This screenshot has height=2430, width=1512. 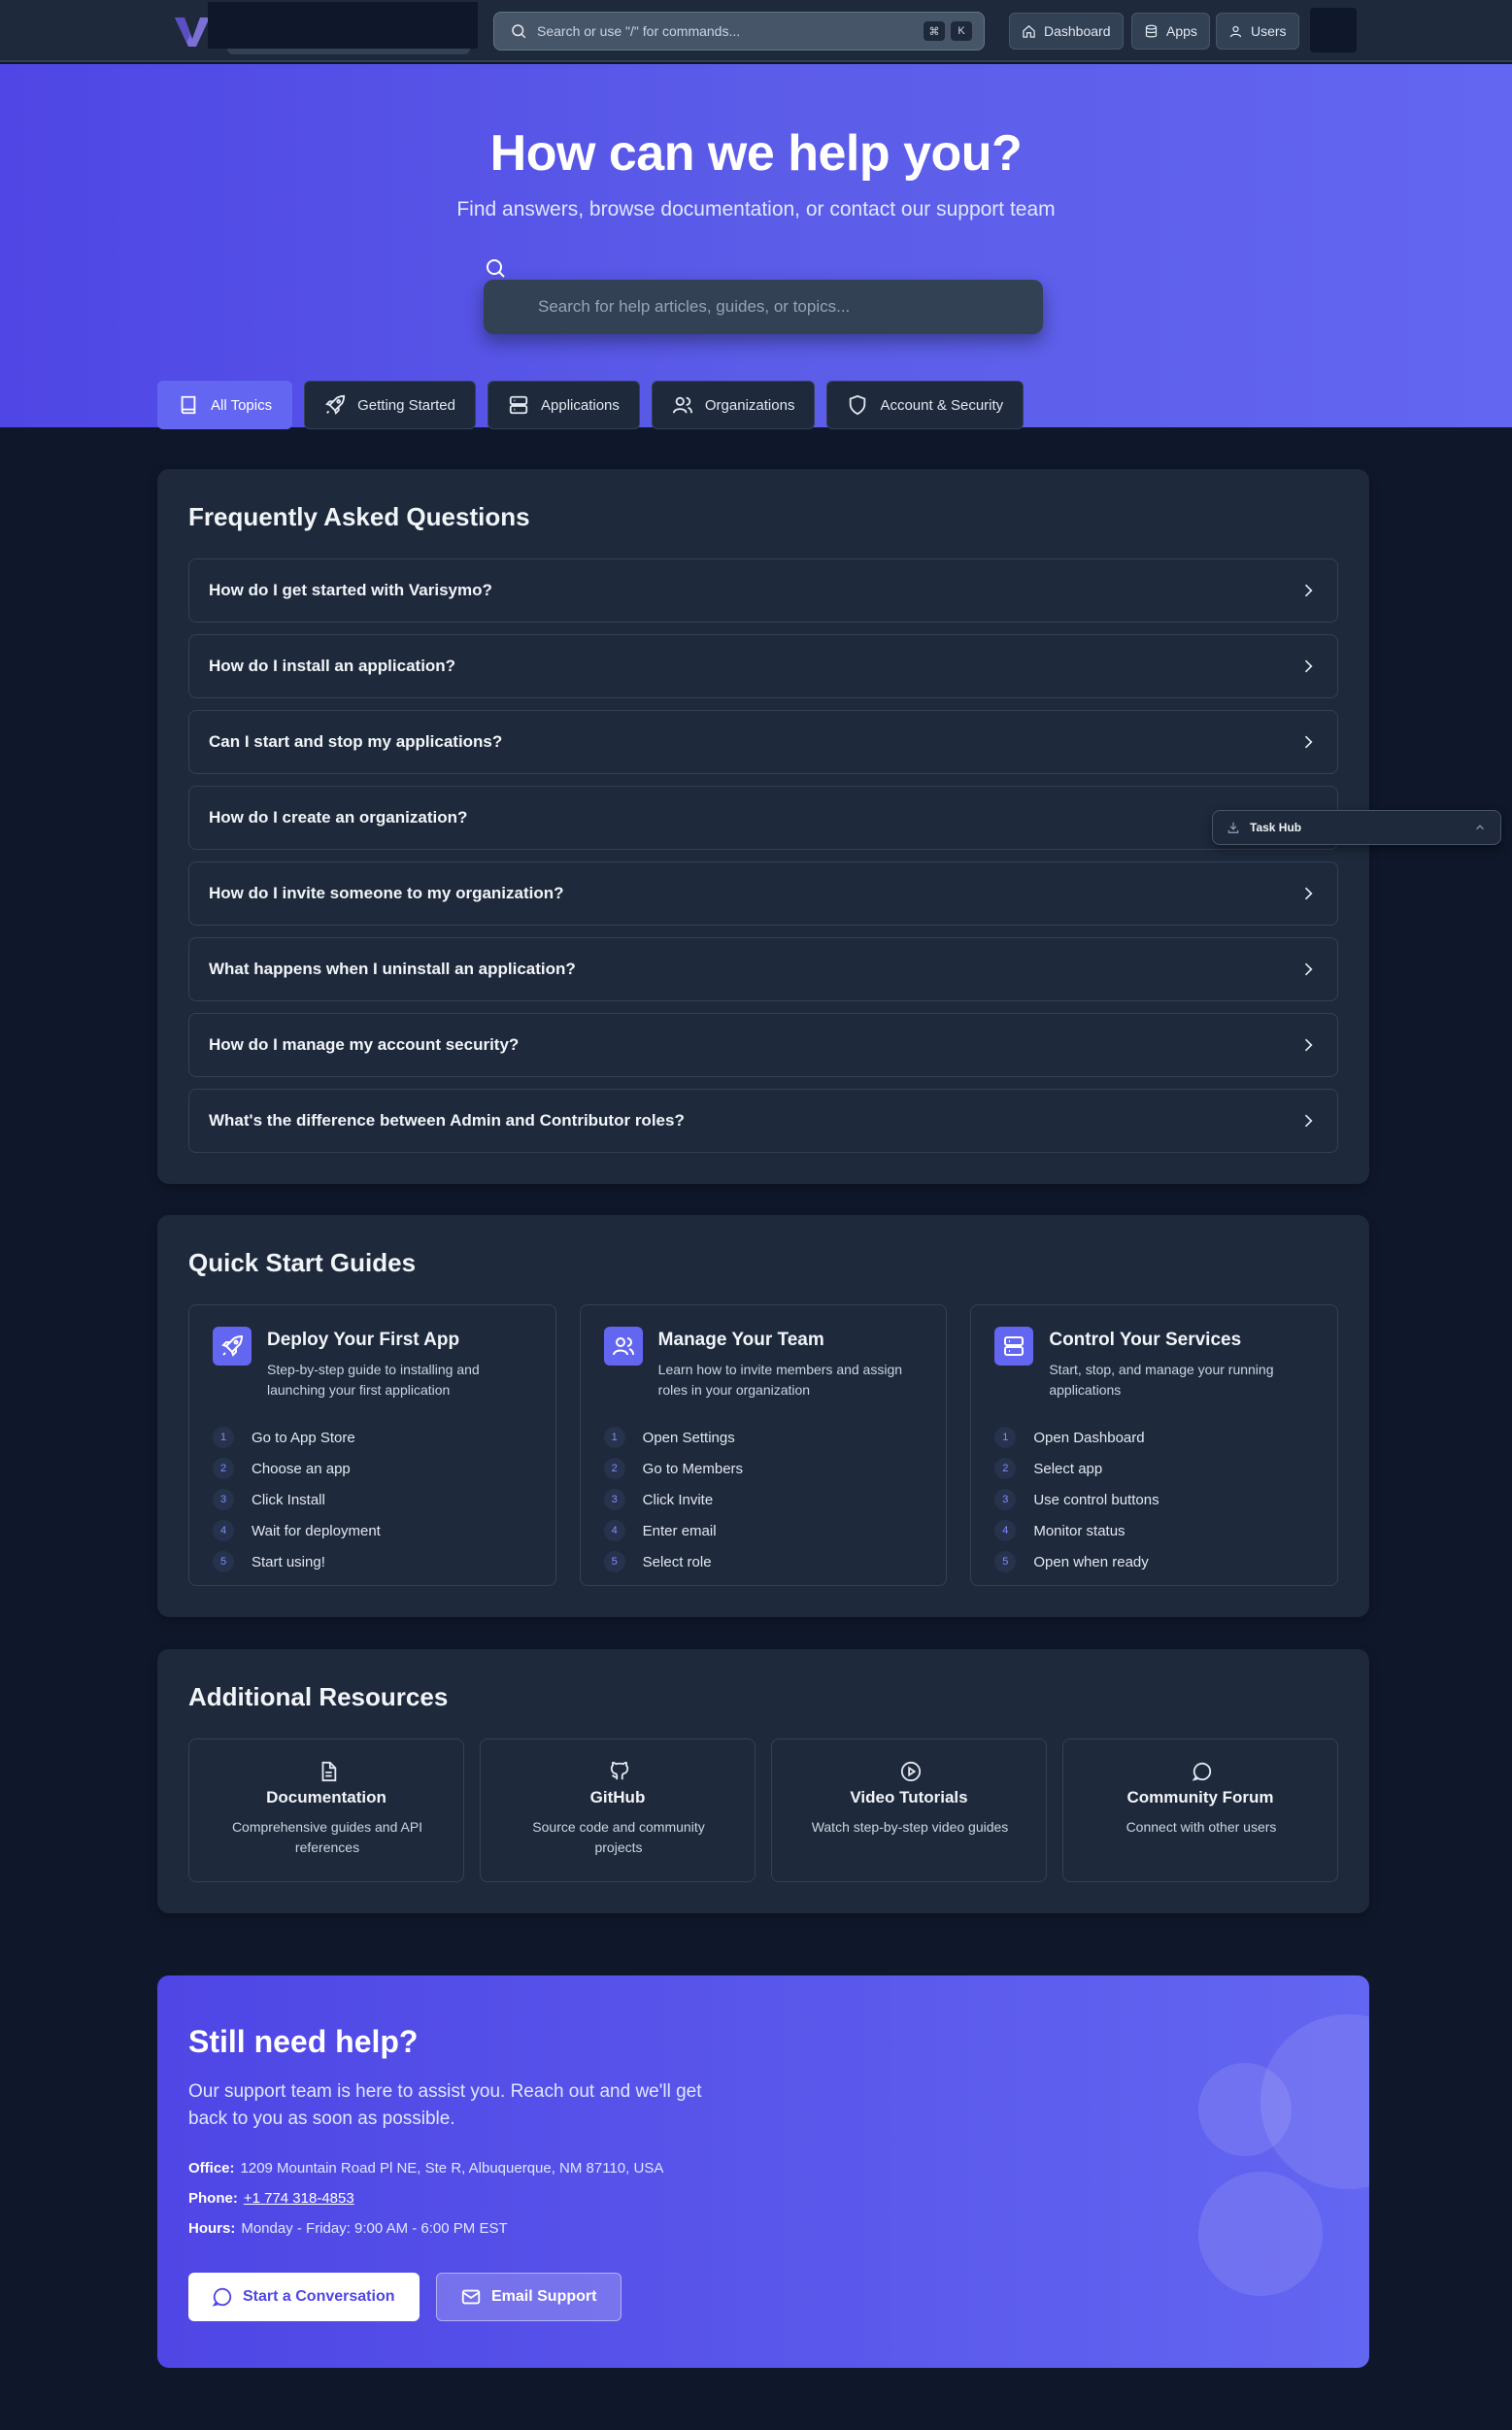 I want to click on guide-step: 1 Open Dashboard, so click(x=1076, y=1437).